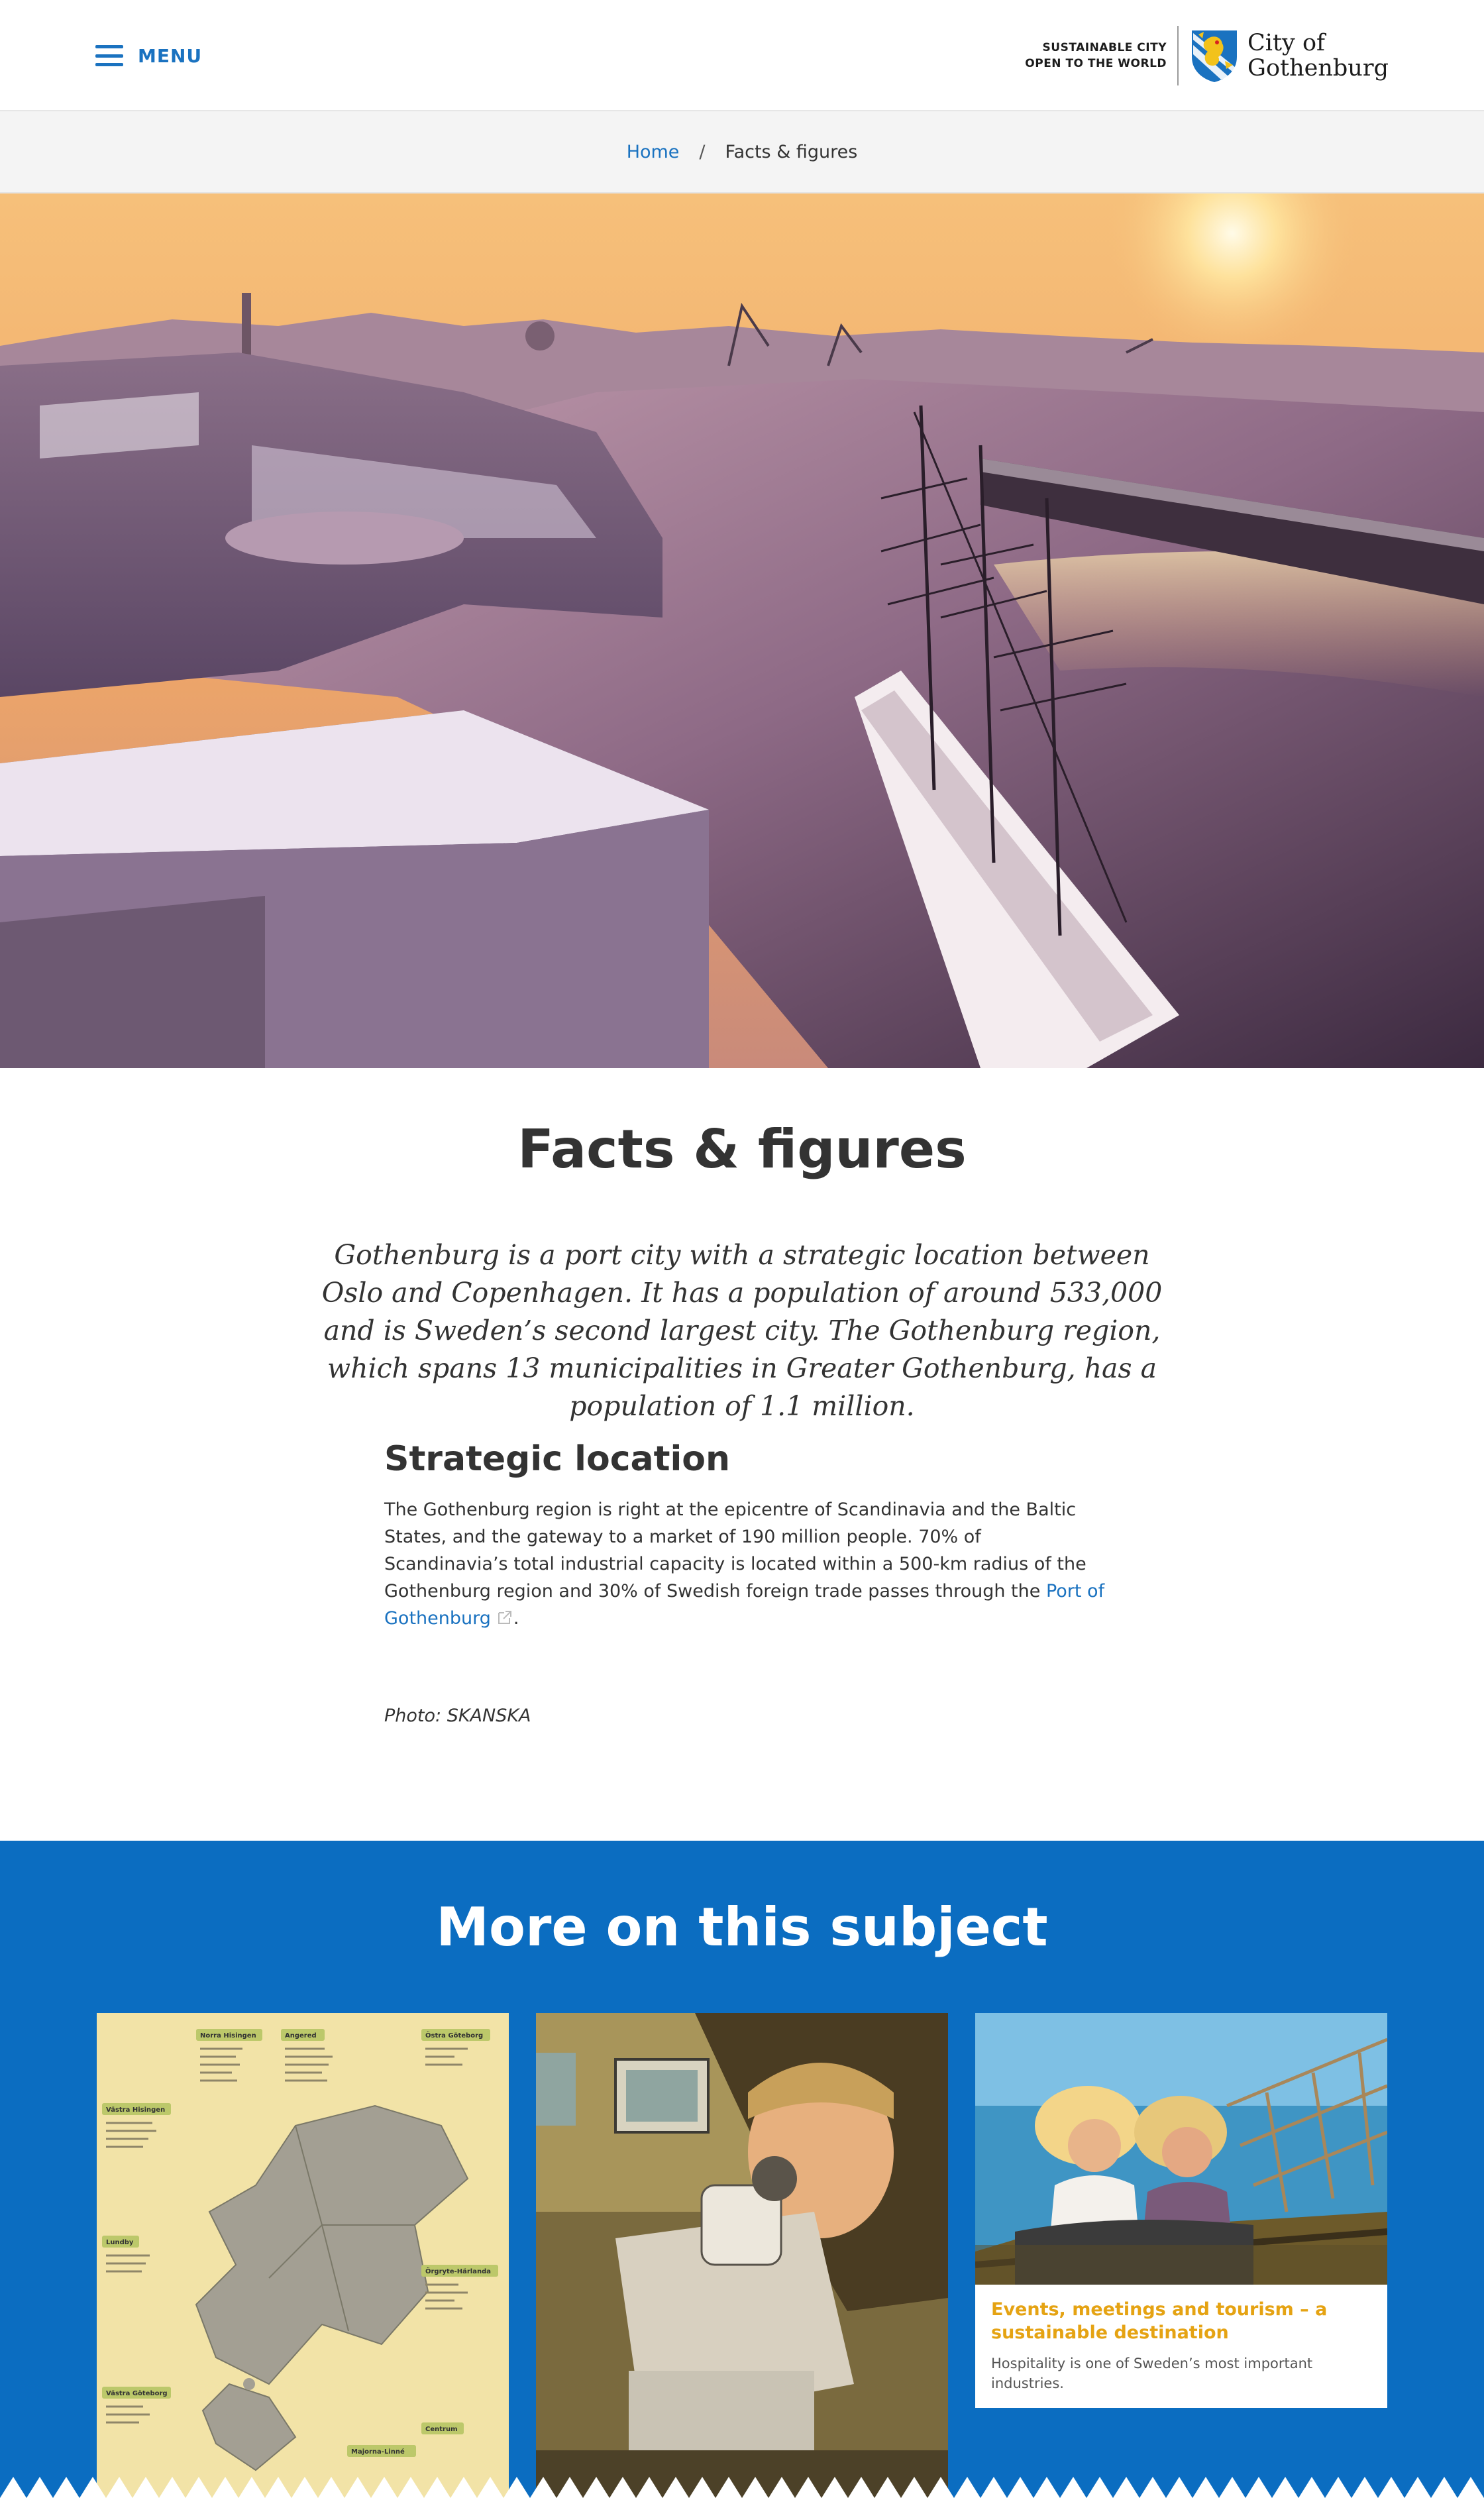  Describe the element at coordinates (228, 2035) in the screenshot. I see `map-label-norra-hisingen: Norra Hisingen` at that location.